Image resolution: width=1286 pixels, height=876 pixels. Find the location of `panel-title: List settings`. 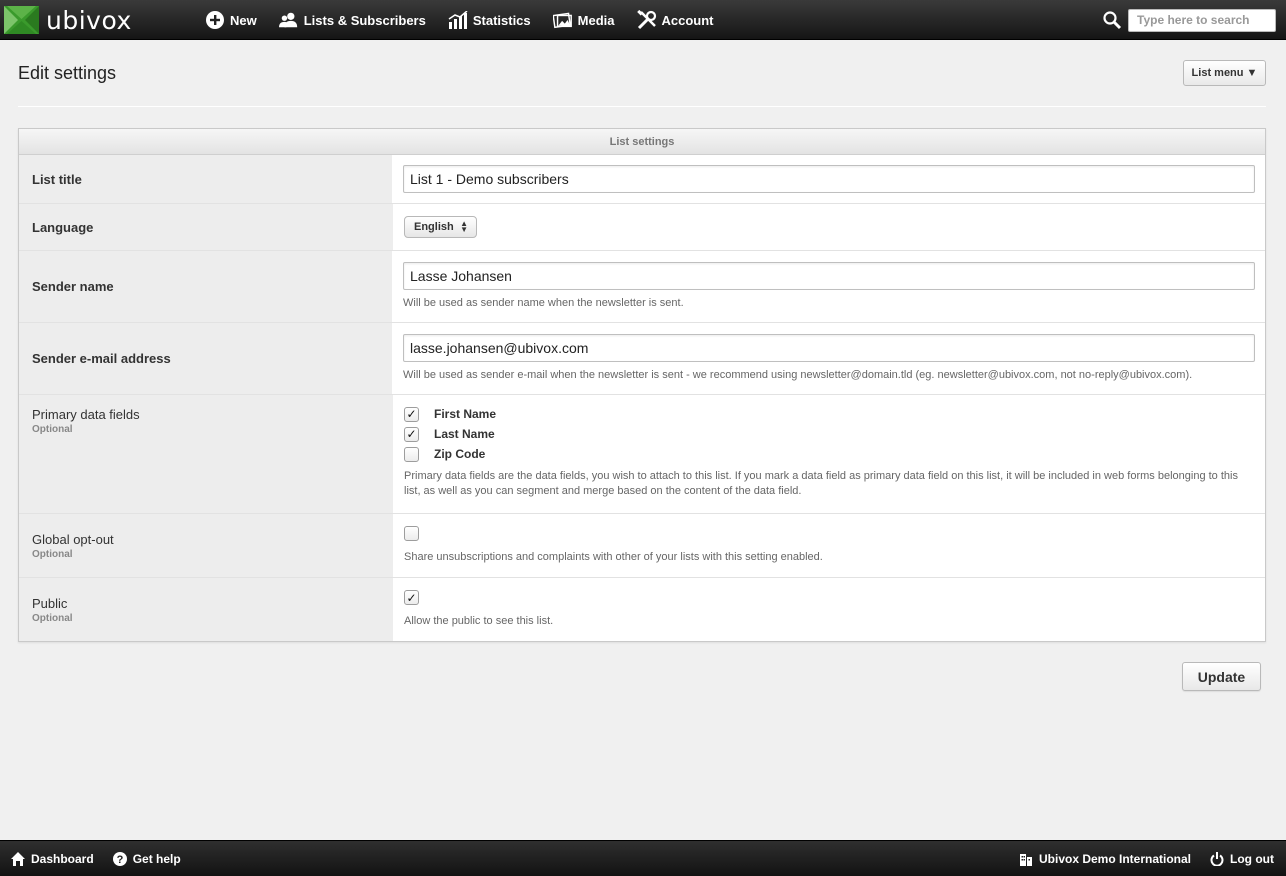

panel-title: List settings is located at coordinates (642, 142).